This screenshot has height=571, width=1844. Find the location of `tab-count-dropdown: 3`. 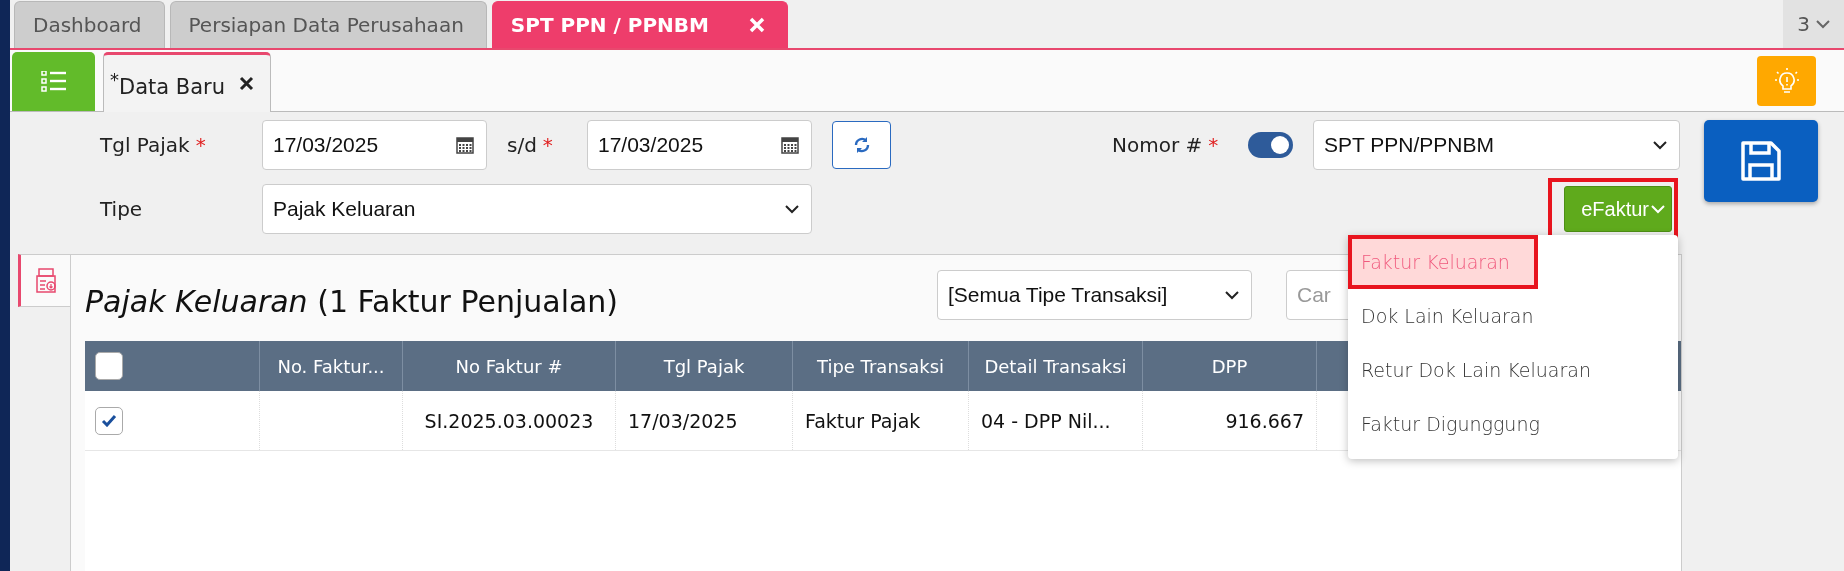

tab-count-dropdown: 3 is located at coordinates (1813, 24).